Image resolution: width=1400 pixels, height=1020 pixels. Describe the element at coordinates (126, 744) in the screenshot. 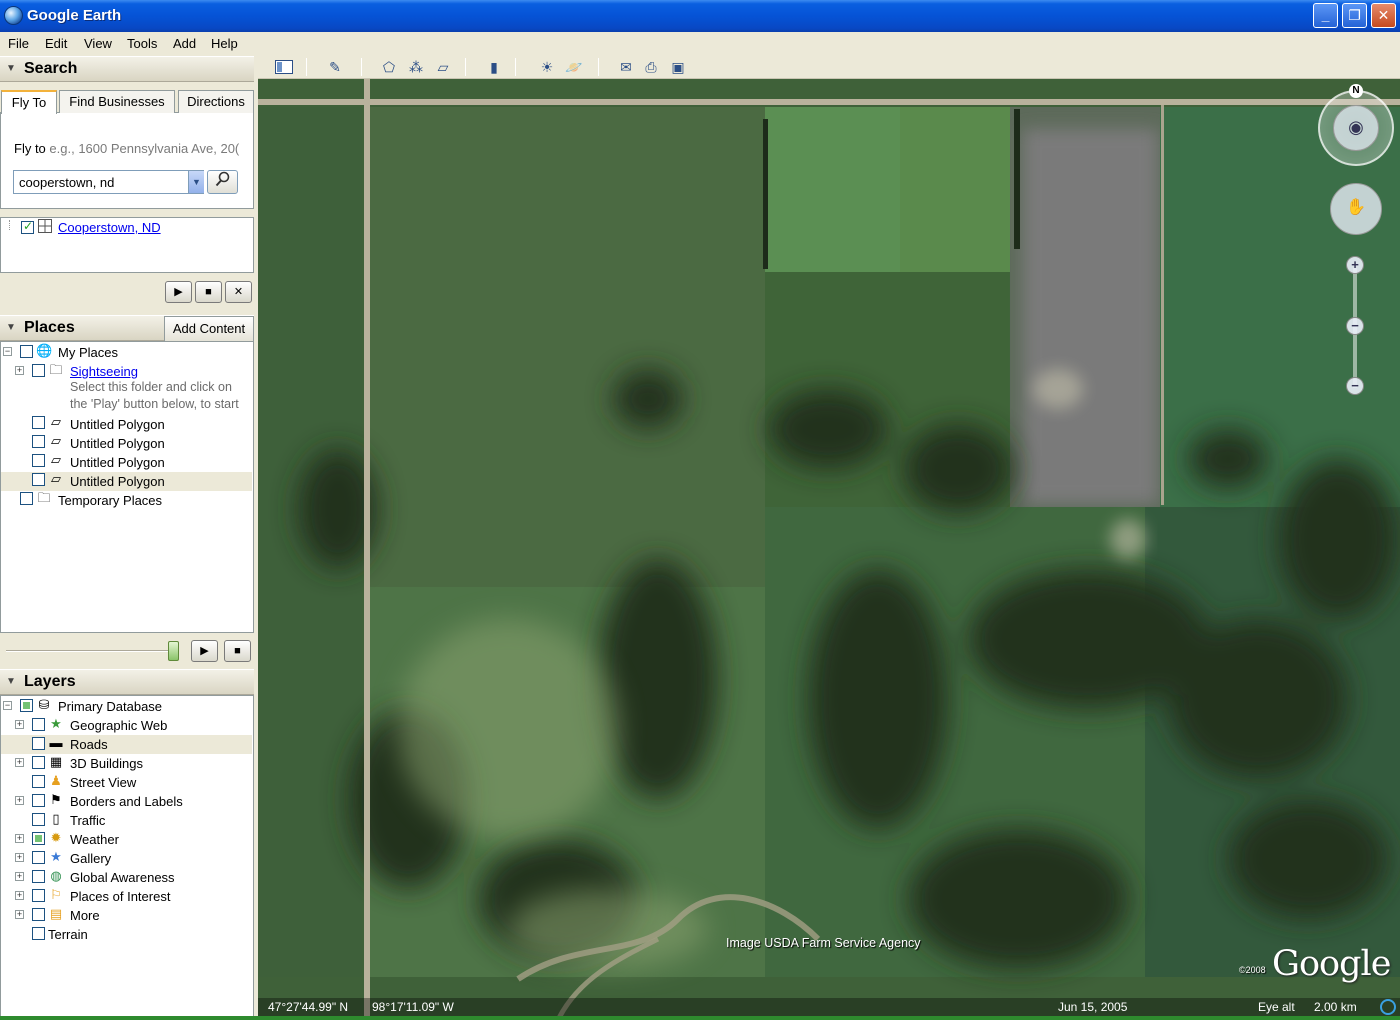

I see `layer-roads: ▬ Roads` at that location.